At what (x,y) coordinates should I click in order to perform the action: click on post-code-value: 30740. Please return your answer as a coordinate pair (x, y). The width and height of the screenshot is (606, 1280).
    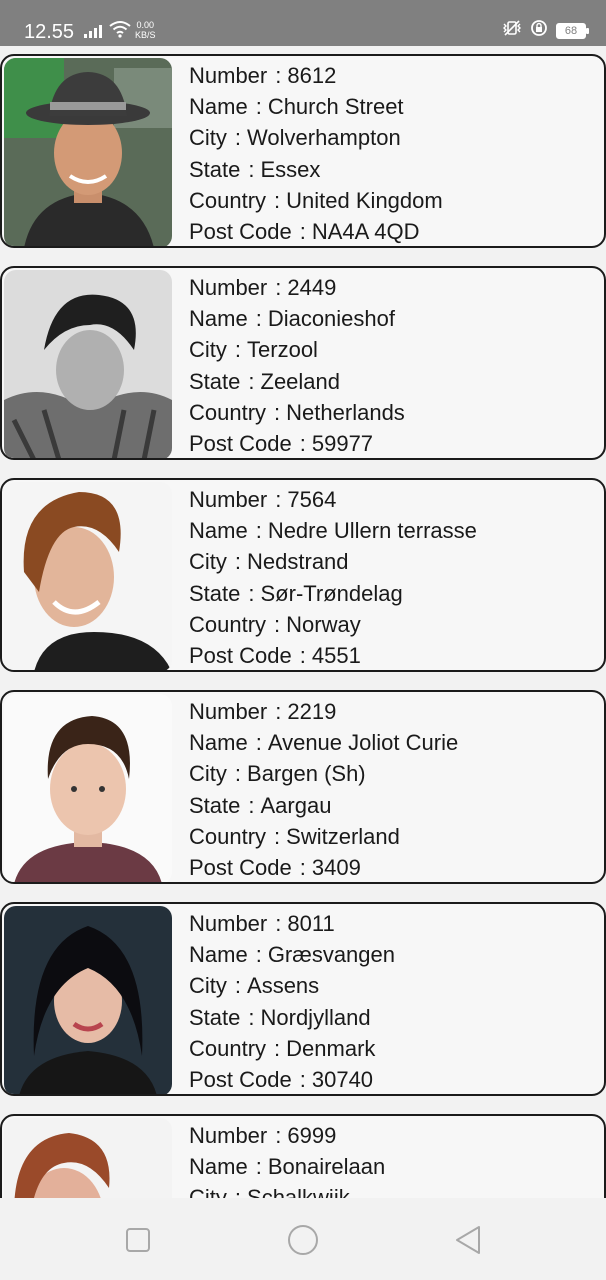
    Looking at the image, I should click on (342, 1080).